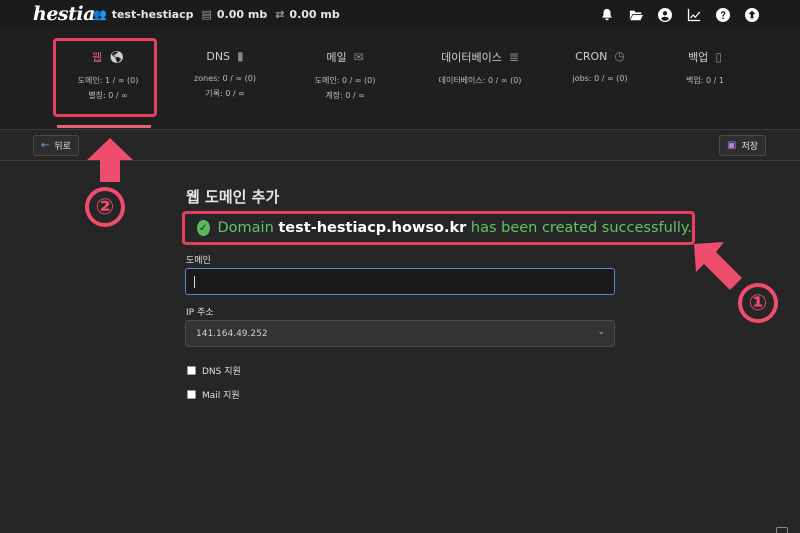  I want to click on ip-address-label: IP 주소, so click(200, 313).